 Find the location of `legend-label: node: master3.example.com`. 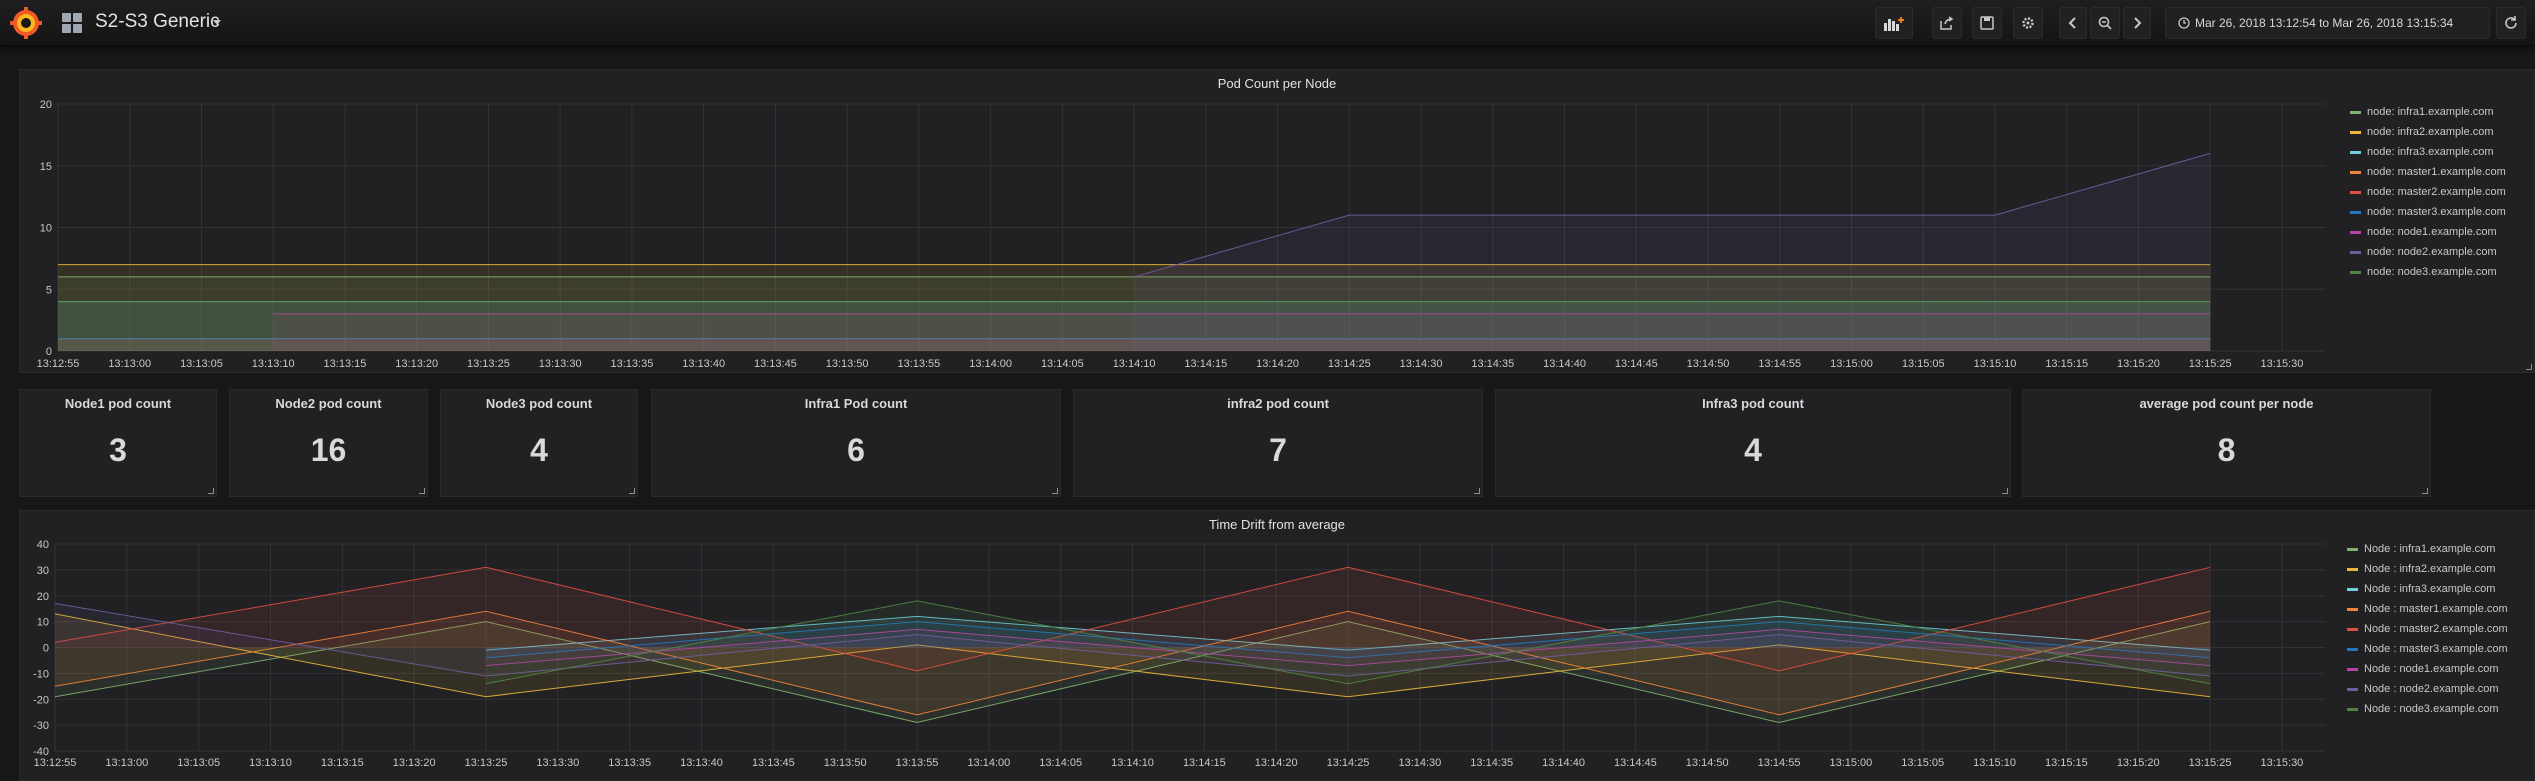

legend-label: node: master3.example.com is located at coordinates (2436, 212).